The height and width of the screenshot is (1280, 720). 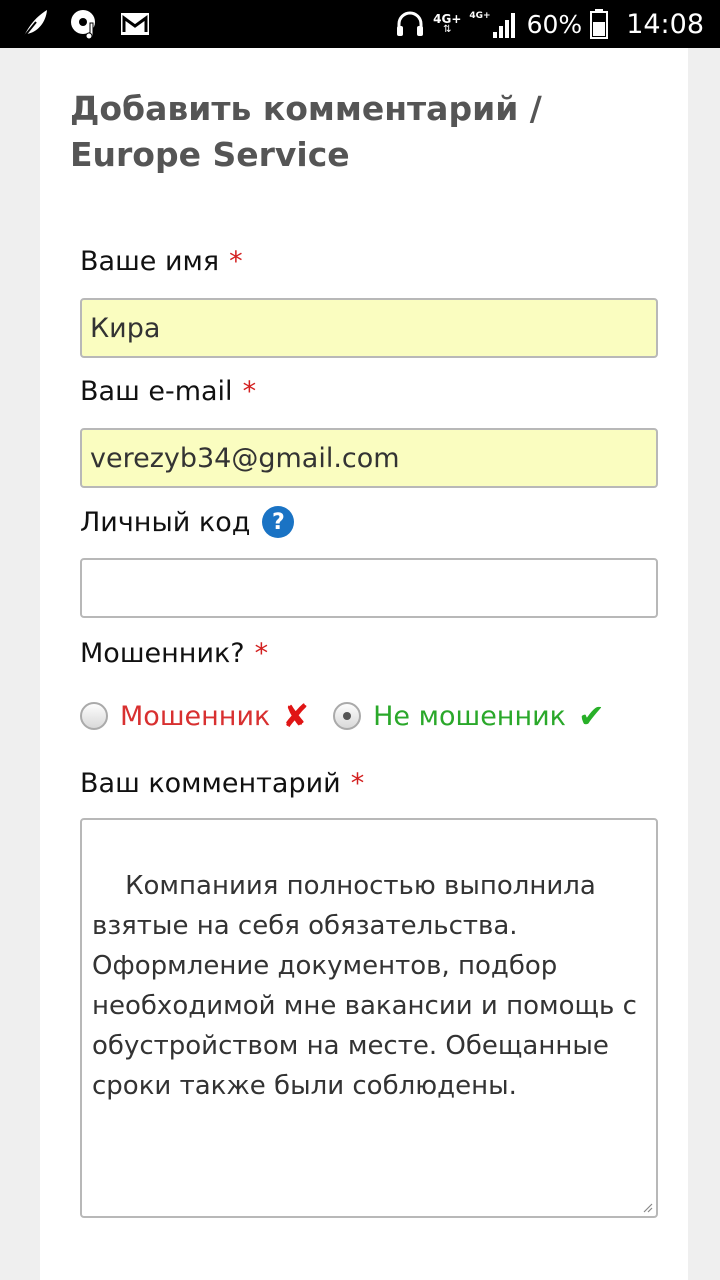 I want to click on music-disc-icon, so click(x=83, y=24).